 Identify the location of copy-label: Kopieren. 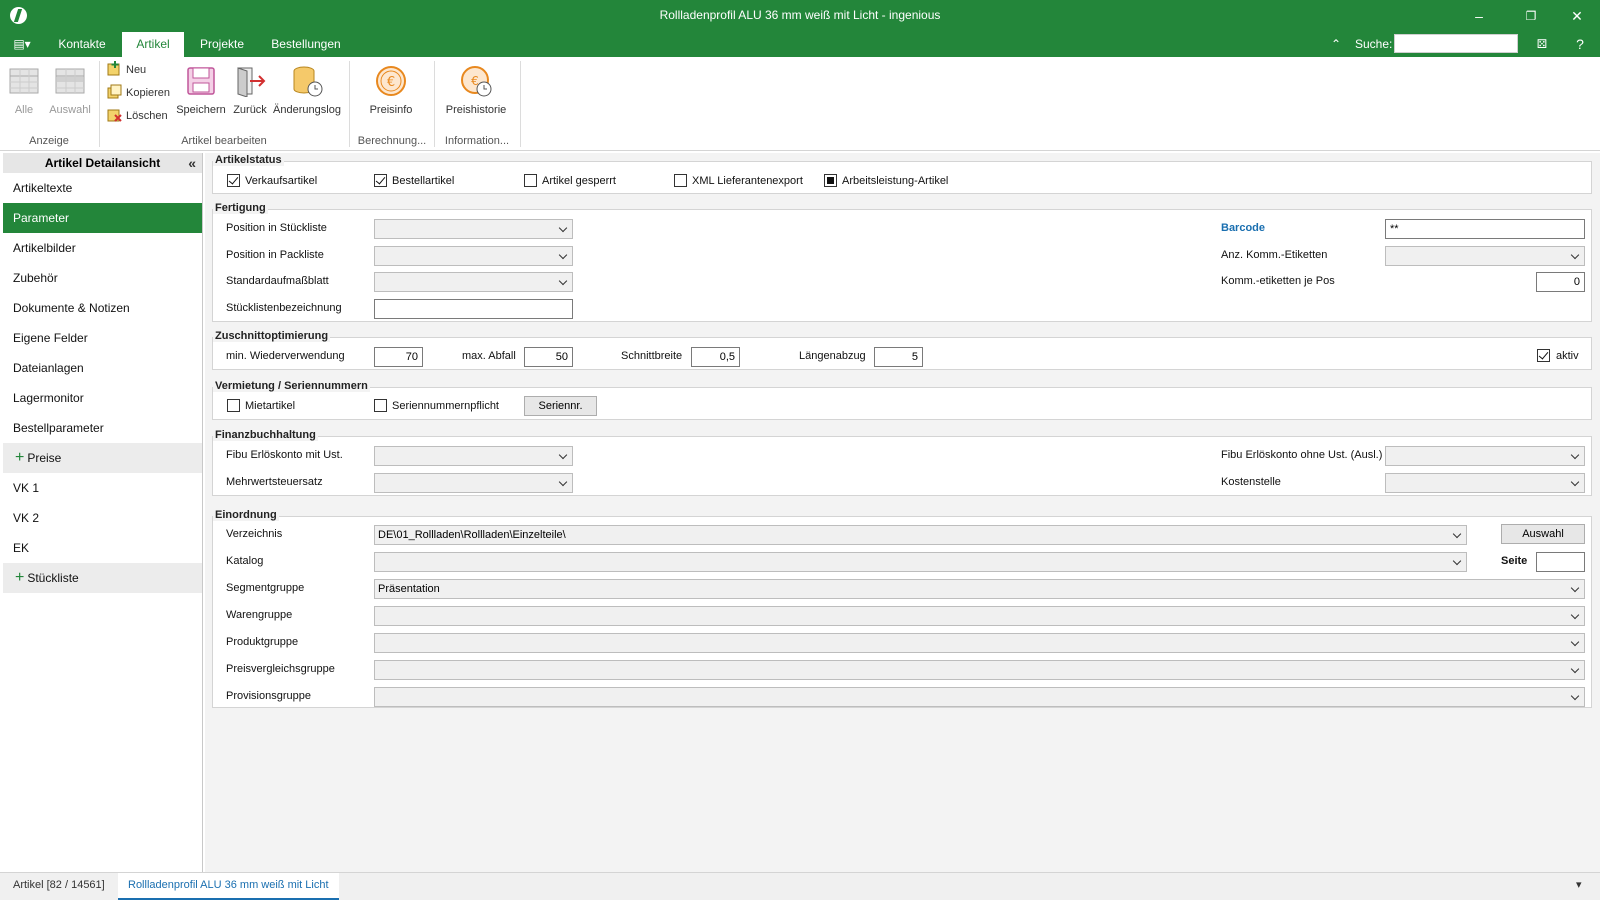
(148, 93).